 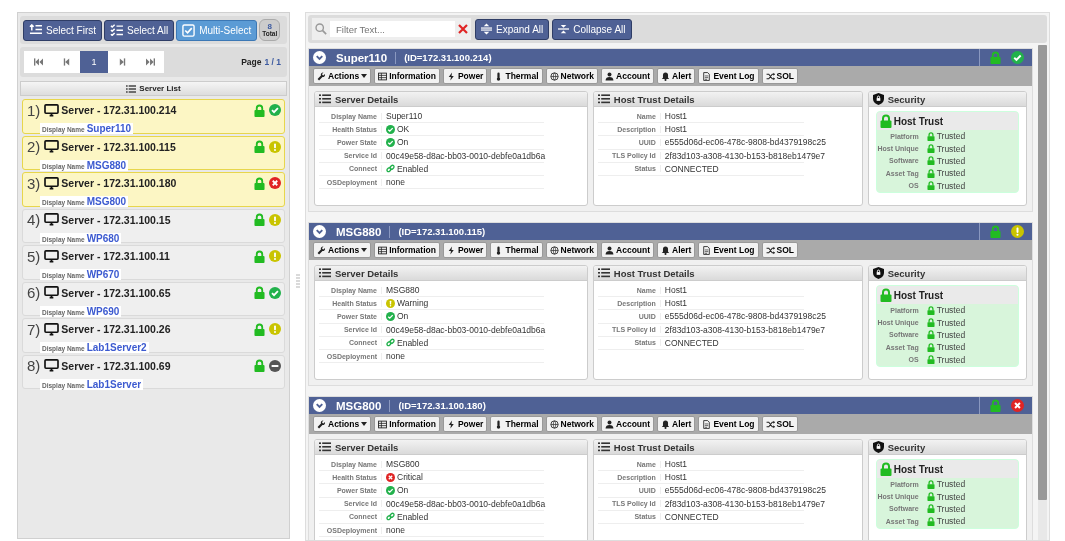 What do you see at coordinates (119, 110) in the screenshot?
I see `server-title: Server - 172.31.100.214` at bounding box center [119, 110].